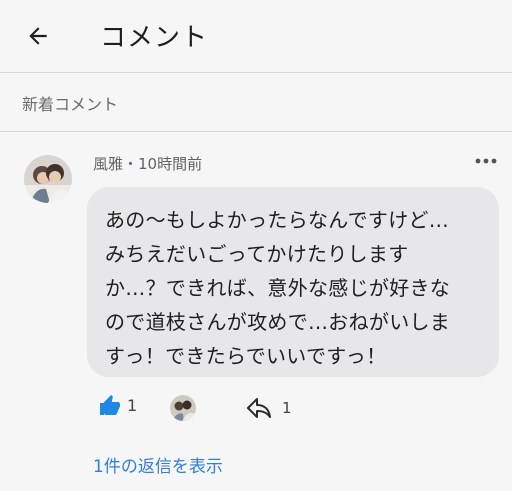 Image resolution: width=512 pixels, height=491 pixels. I want to click on top-app-bar: コメント, so click(256, 36).